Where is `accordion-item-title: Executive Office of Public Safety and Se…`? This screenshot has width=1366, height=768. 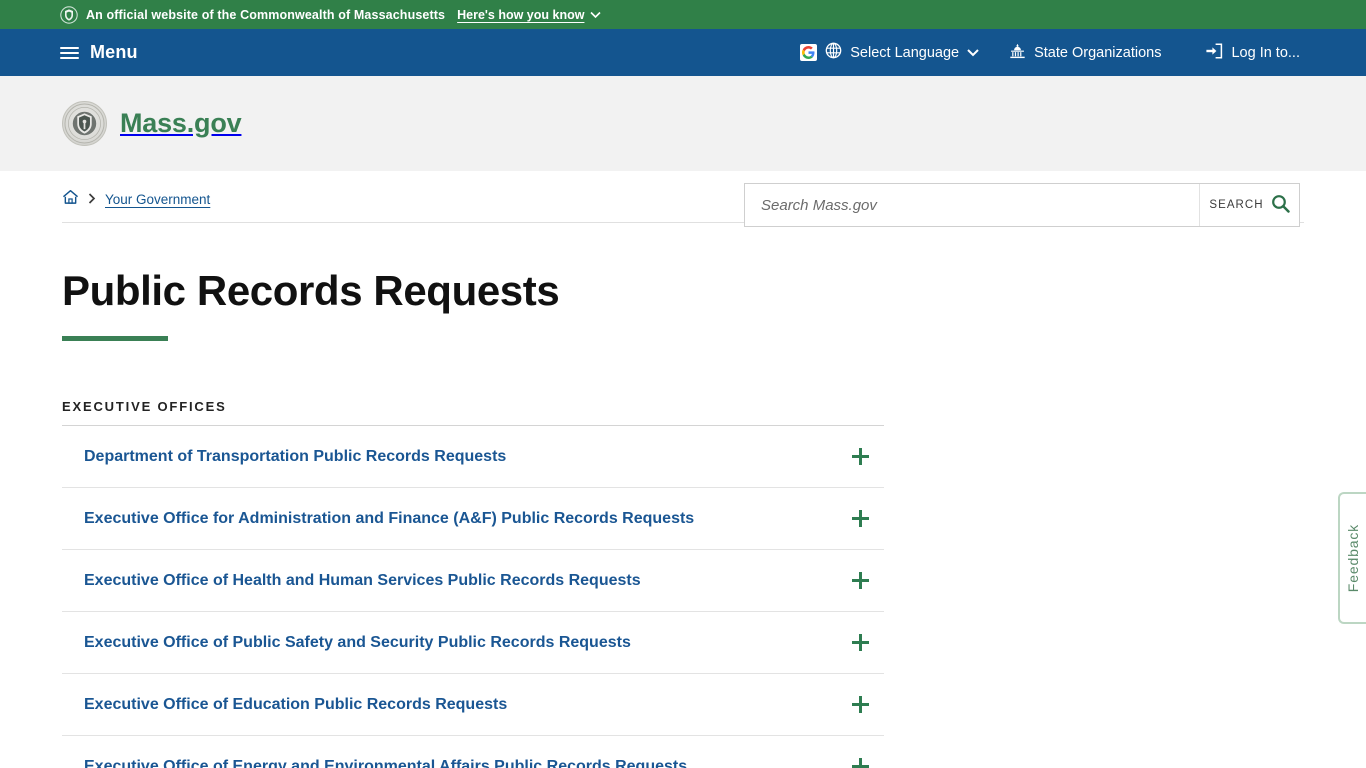 accordion-item-title: Executive Office of Public Safety and Se… is located at coordinates (357, 642).